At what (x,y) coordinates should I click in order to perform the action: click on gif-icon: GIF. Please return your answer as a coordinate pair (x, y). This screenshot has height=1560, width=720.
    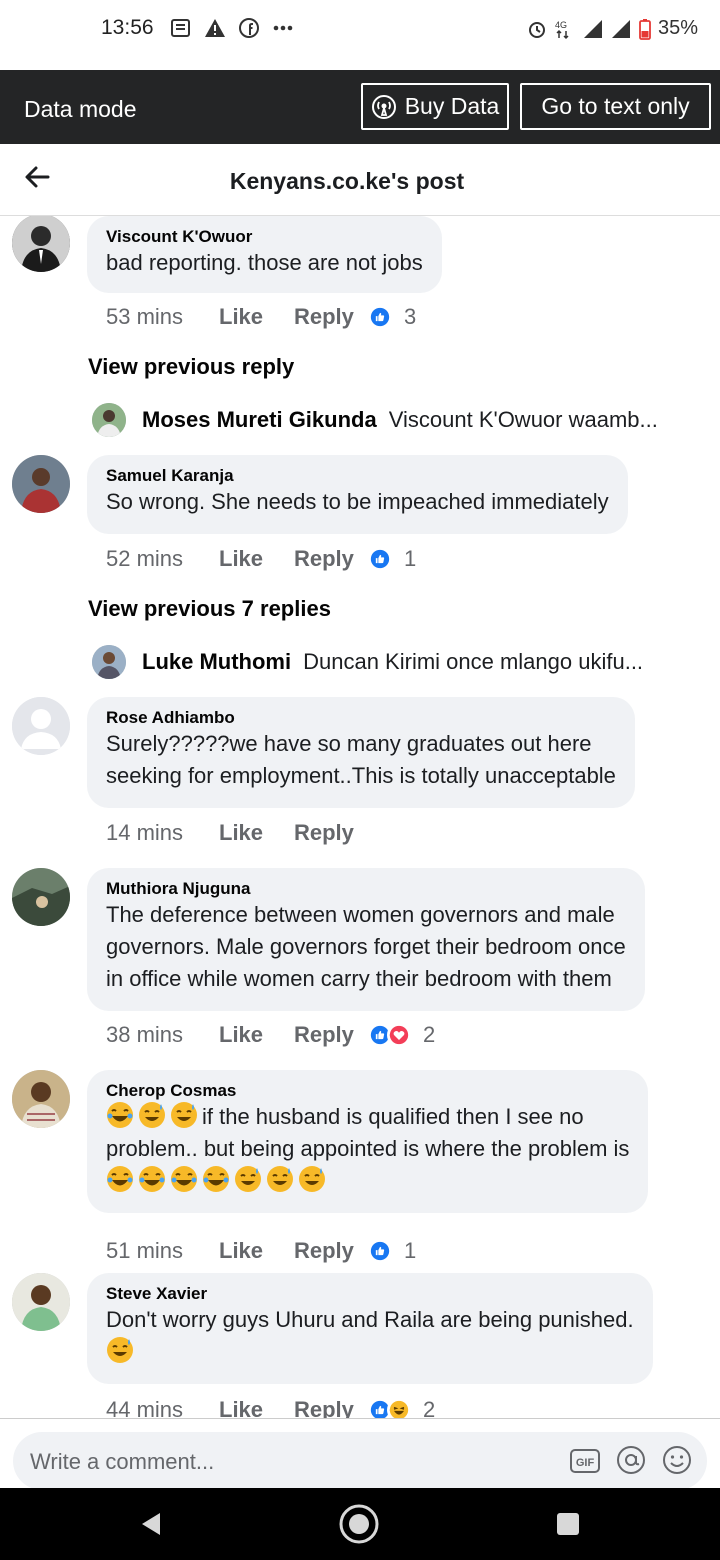
    Looking at the image, I should click on (585, 1460).